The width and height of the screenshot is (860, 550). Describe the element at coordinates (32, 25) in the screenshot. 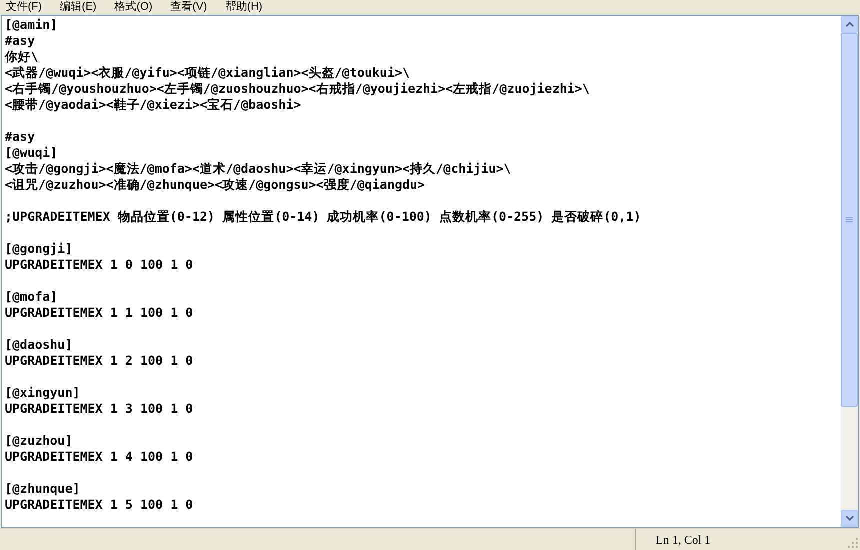

I see `text-line: [@amin]` at that location.